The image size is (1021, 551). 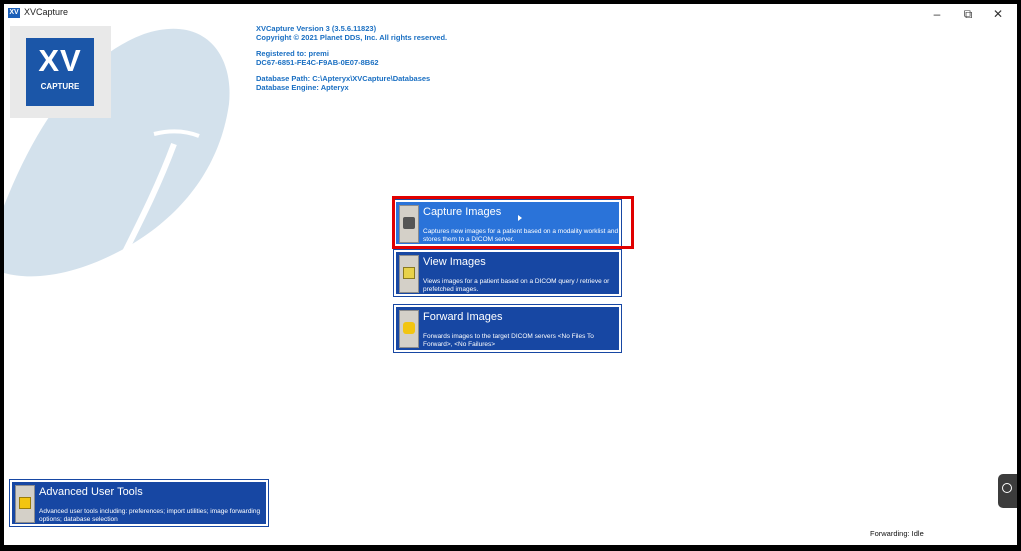 What do you see at coordinates (409, 329) in the screenshot?
I see `database-forward-icon` at bounding box center [409, 329].